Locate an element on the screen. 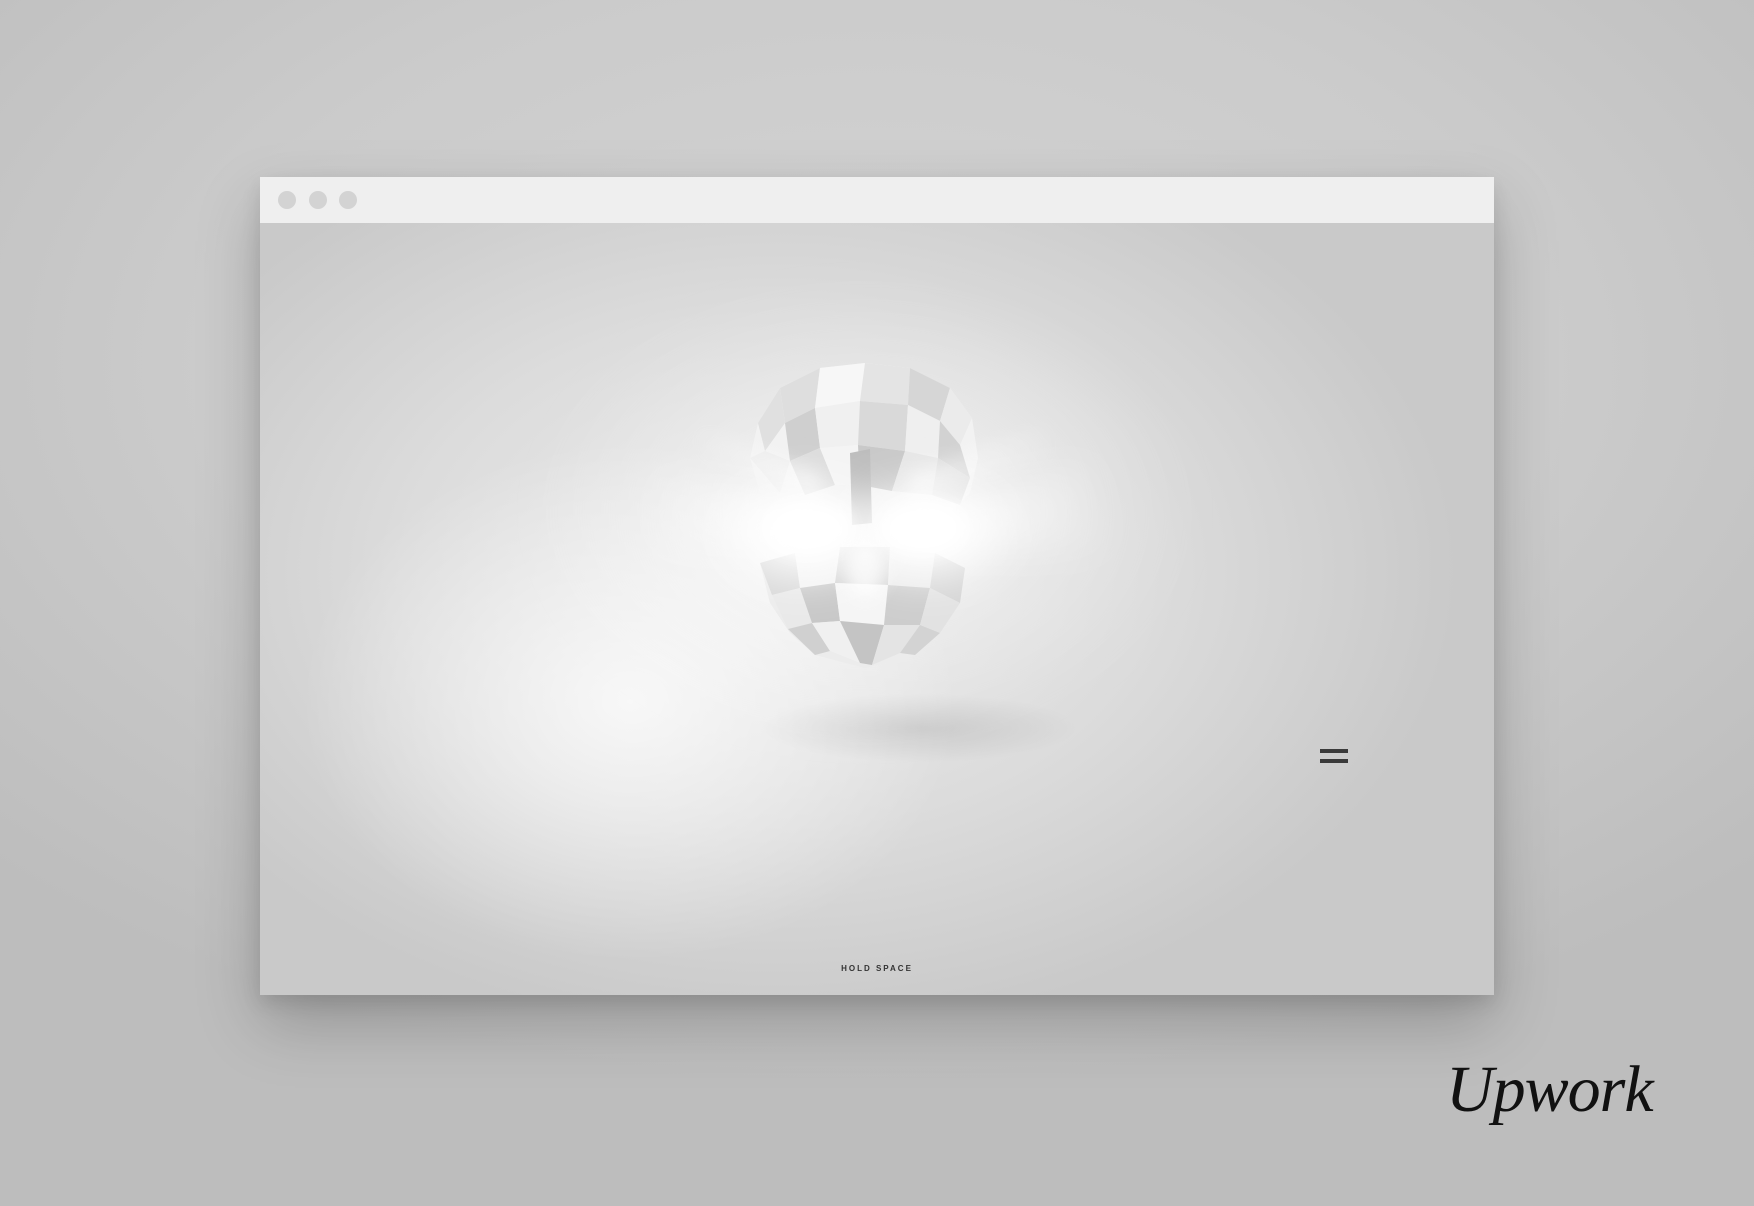 Image resolution: width=1754 pixels, height=1206 pixels. hamburger-menu-icon is located at coordinates (1335, 756).